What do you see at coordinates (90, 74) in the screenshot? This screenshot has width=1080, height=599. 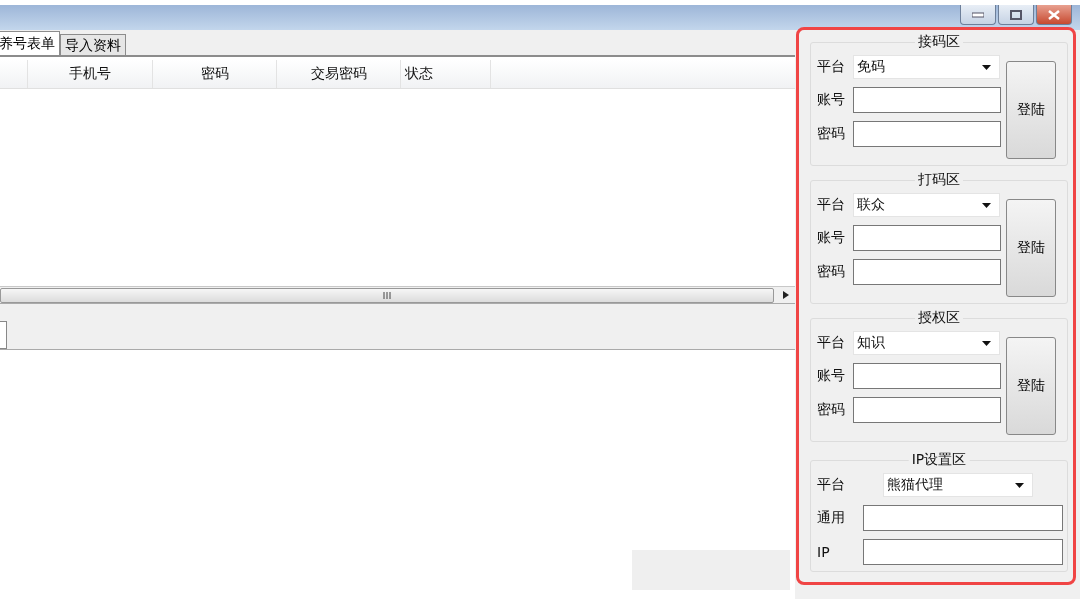 I see `column-header: 手机号` at bounding box center [90, 74].